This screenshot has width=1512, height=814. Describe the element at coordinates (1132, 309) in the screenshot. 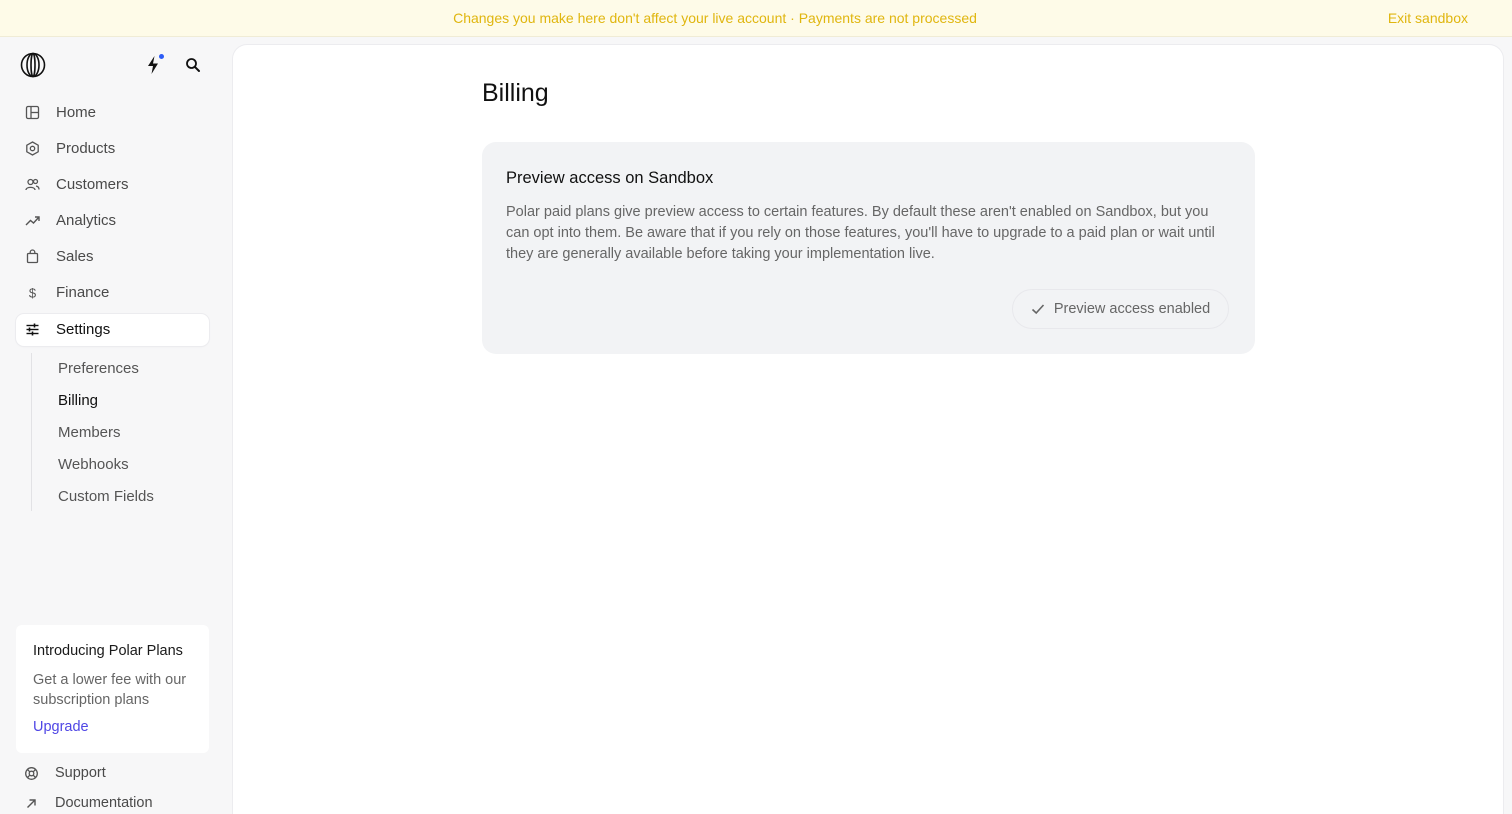

I see `preview-access-button-label: Preview access enabled` at that location.